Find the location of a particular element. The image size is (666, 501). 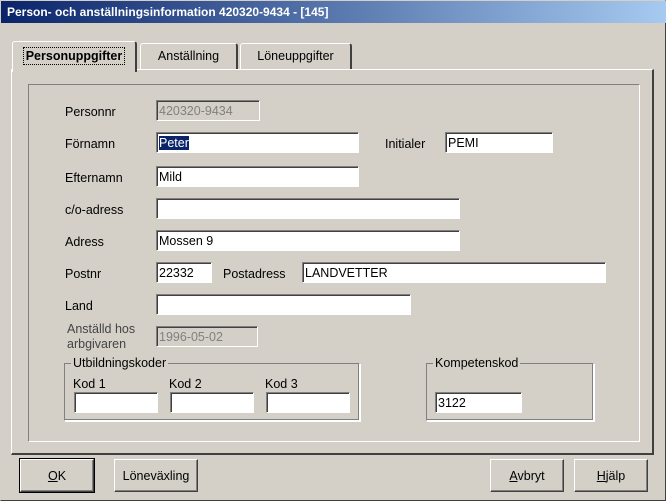

co-adress-field is located at coordinates (308, 208).